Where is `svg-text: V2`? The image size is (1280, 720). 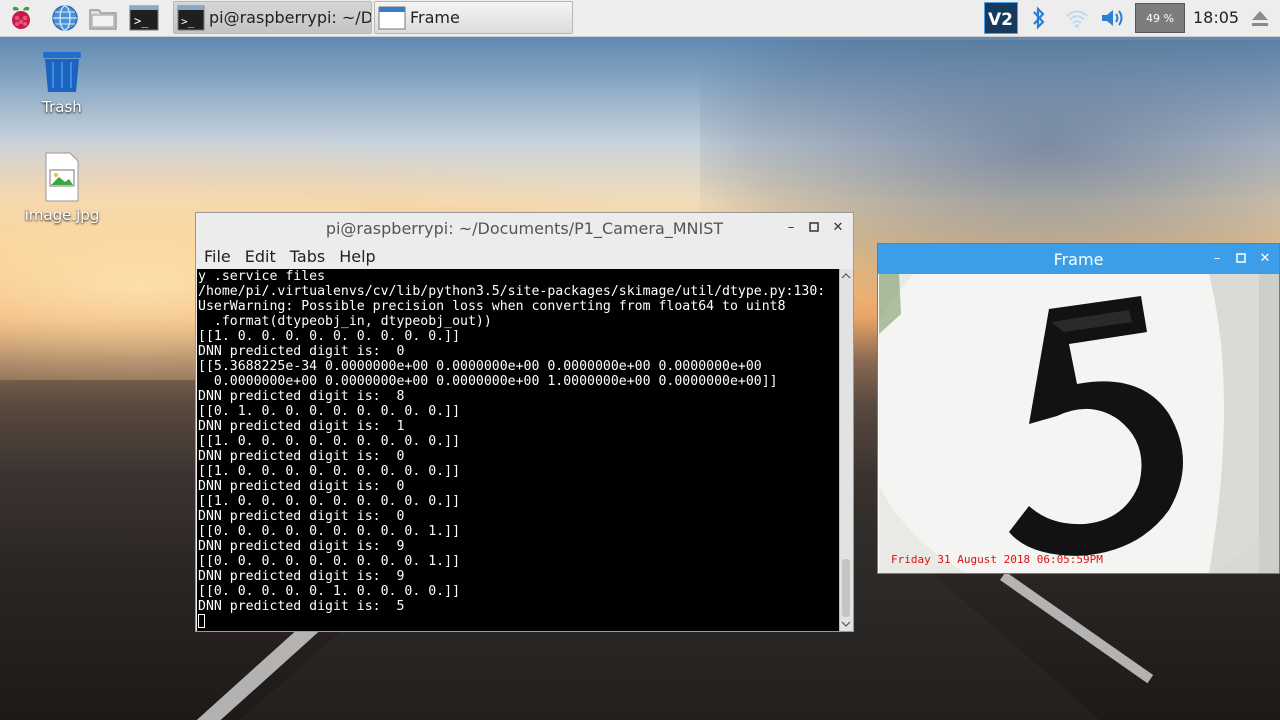
svg-text: V2 is located at coordinates (1000, 20).